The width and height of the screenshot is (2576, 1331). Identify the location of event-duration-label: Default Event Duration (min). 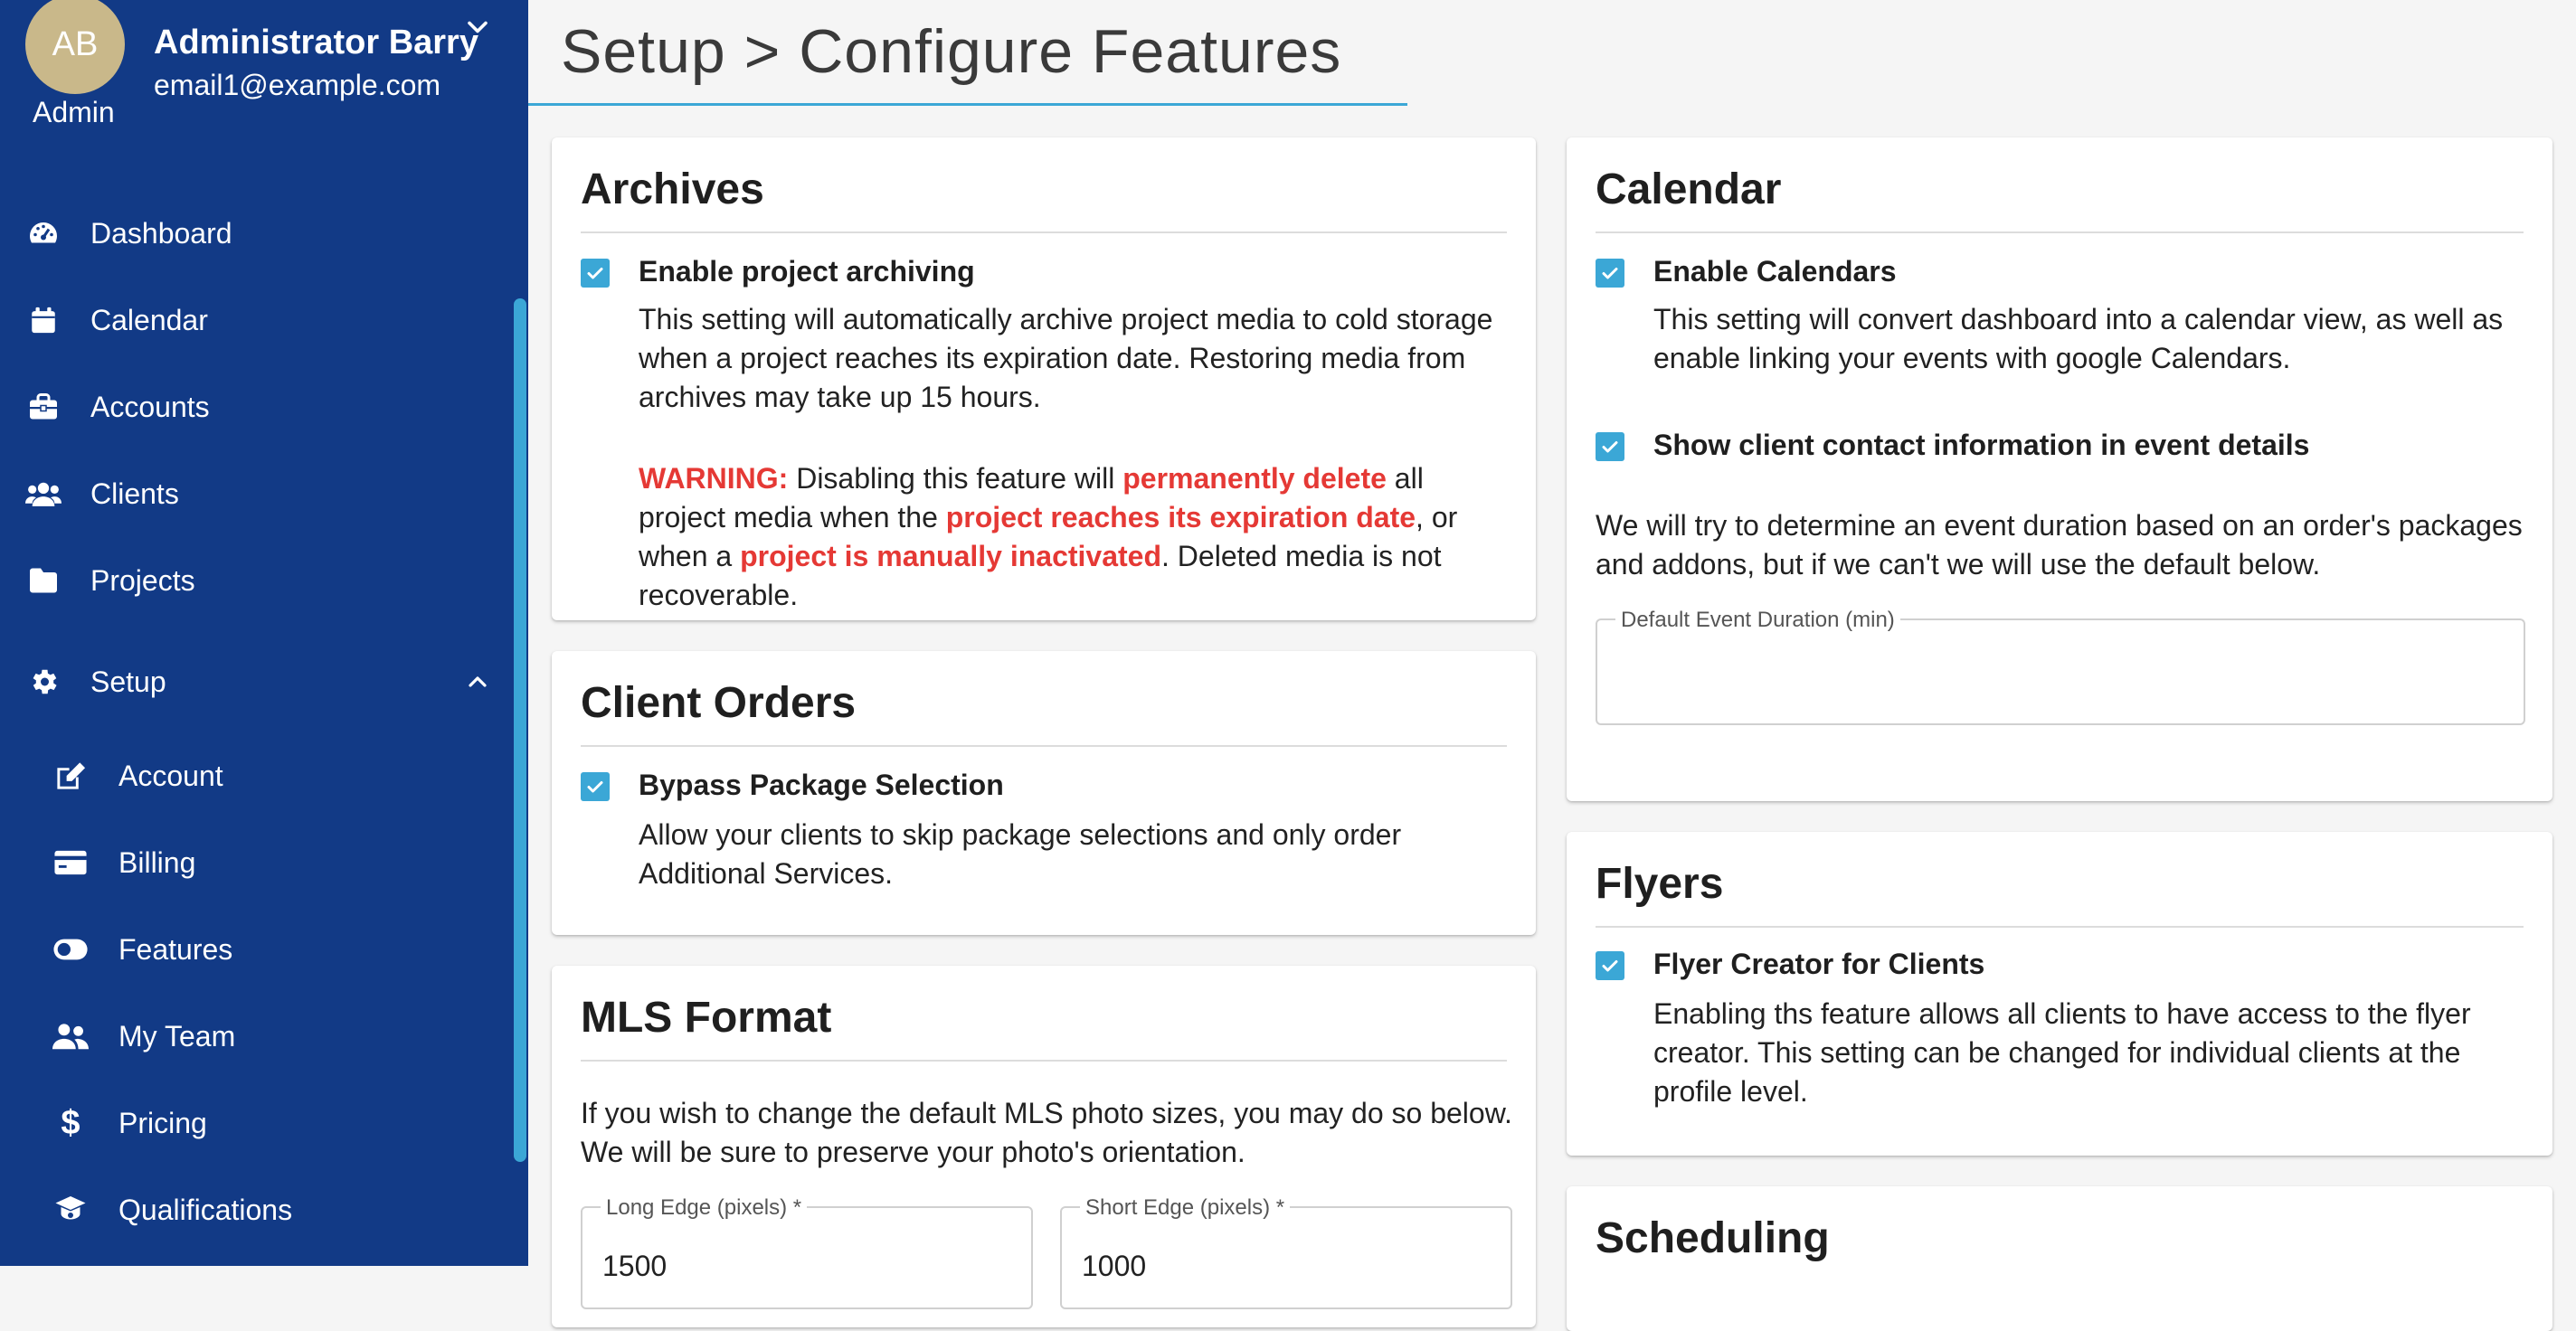
(1758, 620).